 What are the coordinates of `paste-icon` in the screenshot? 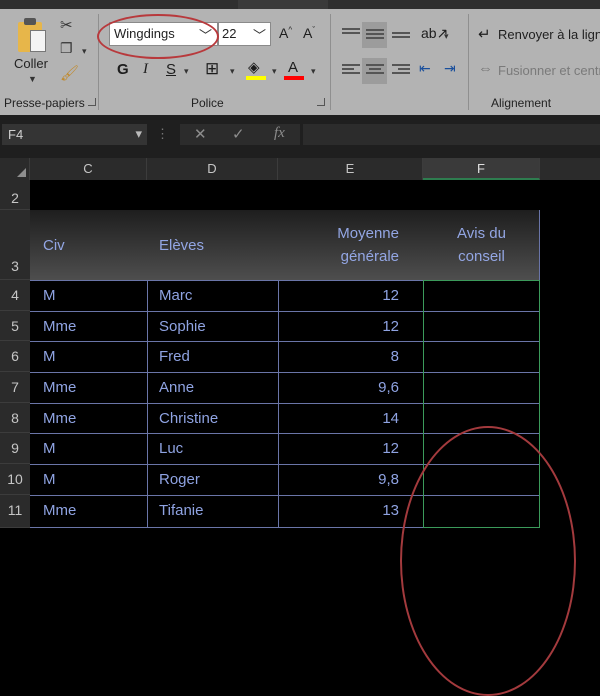 It's located at (33, 36).